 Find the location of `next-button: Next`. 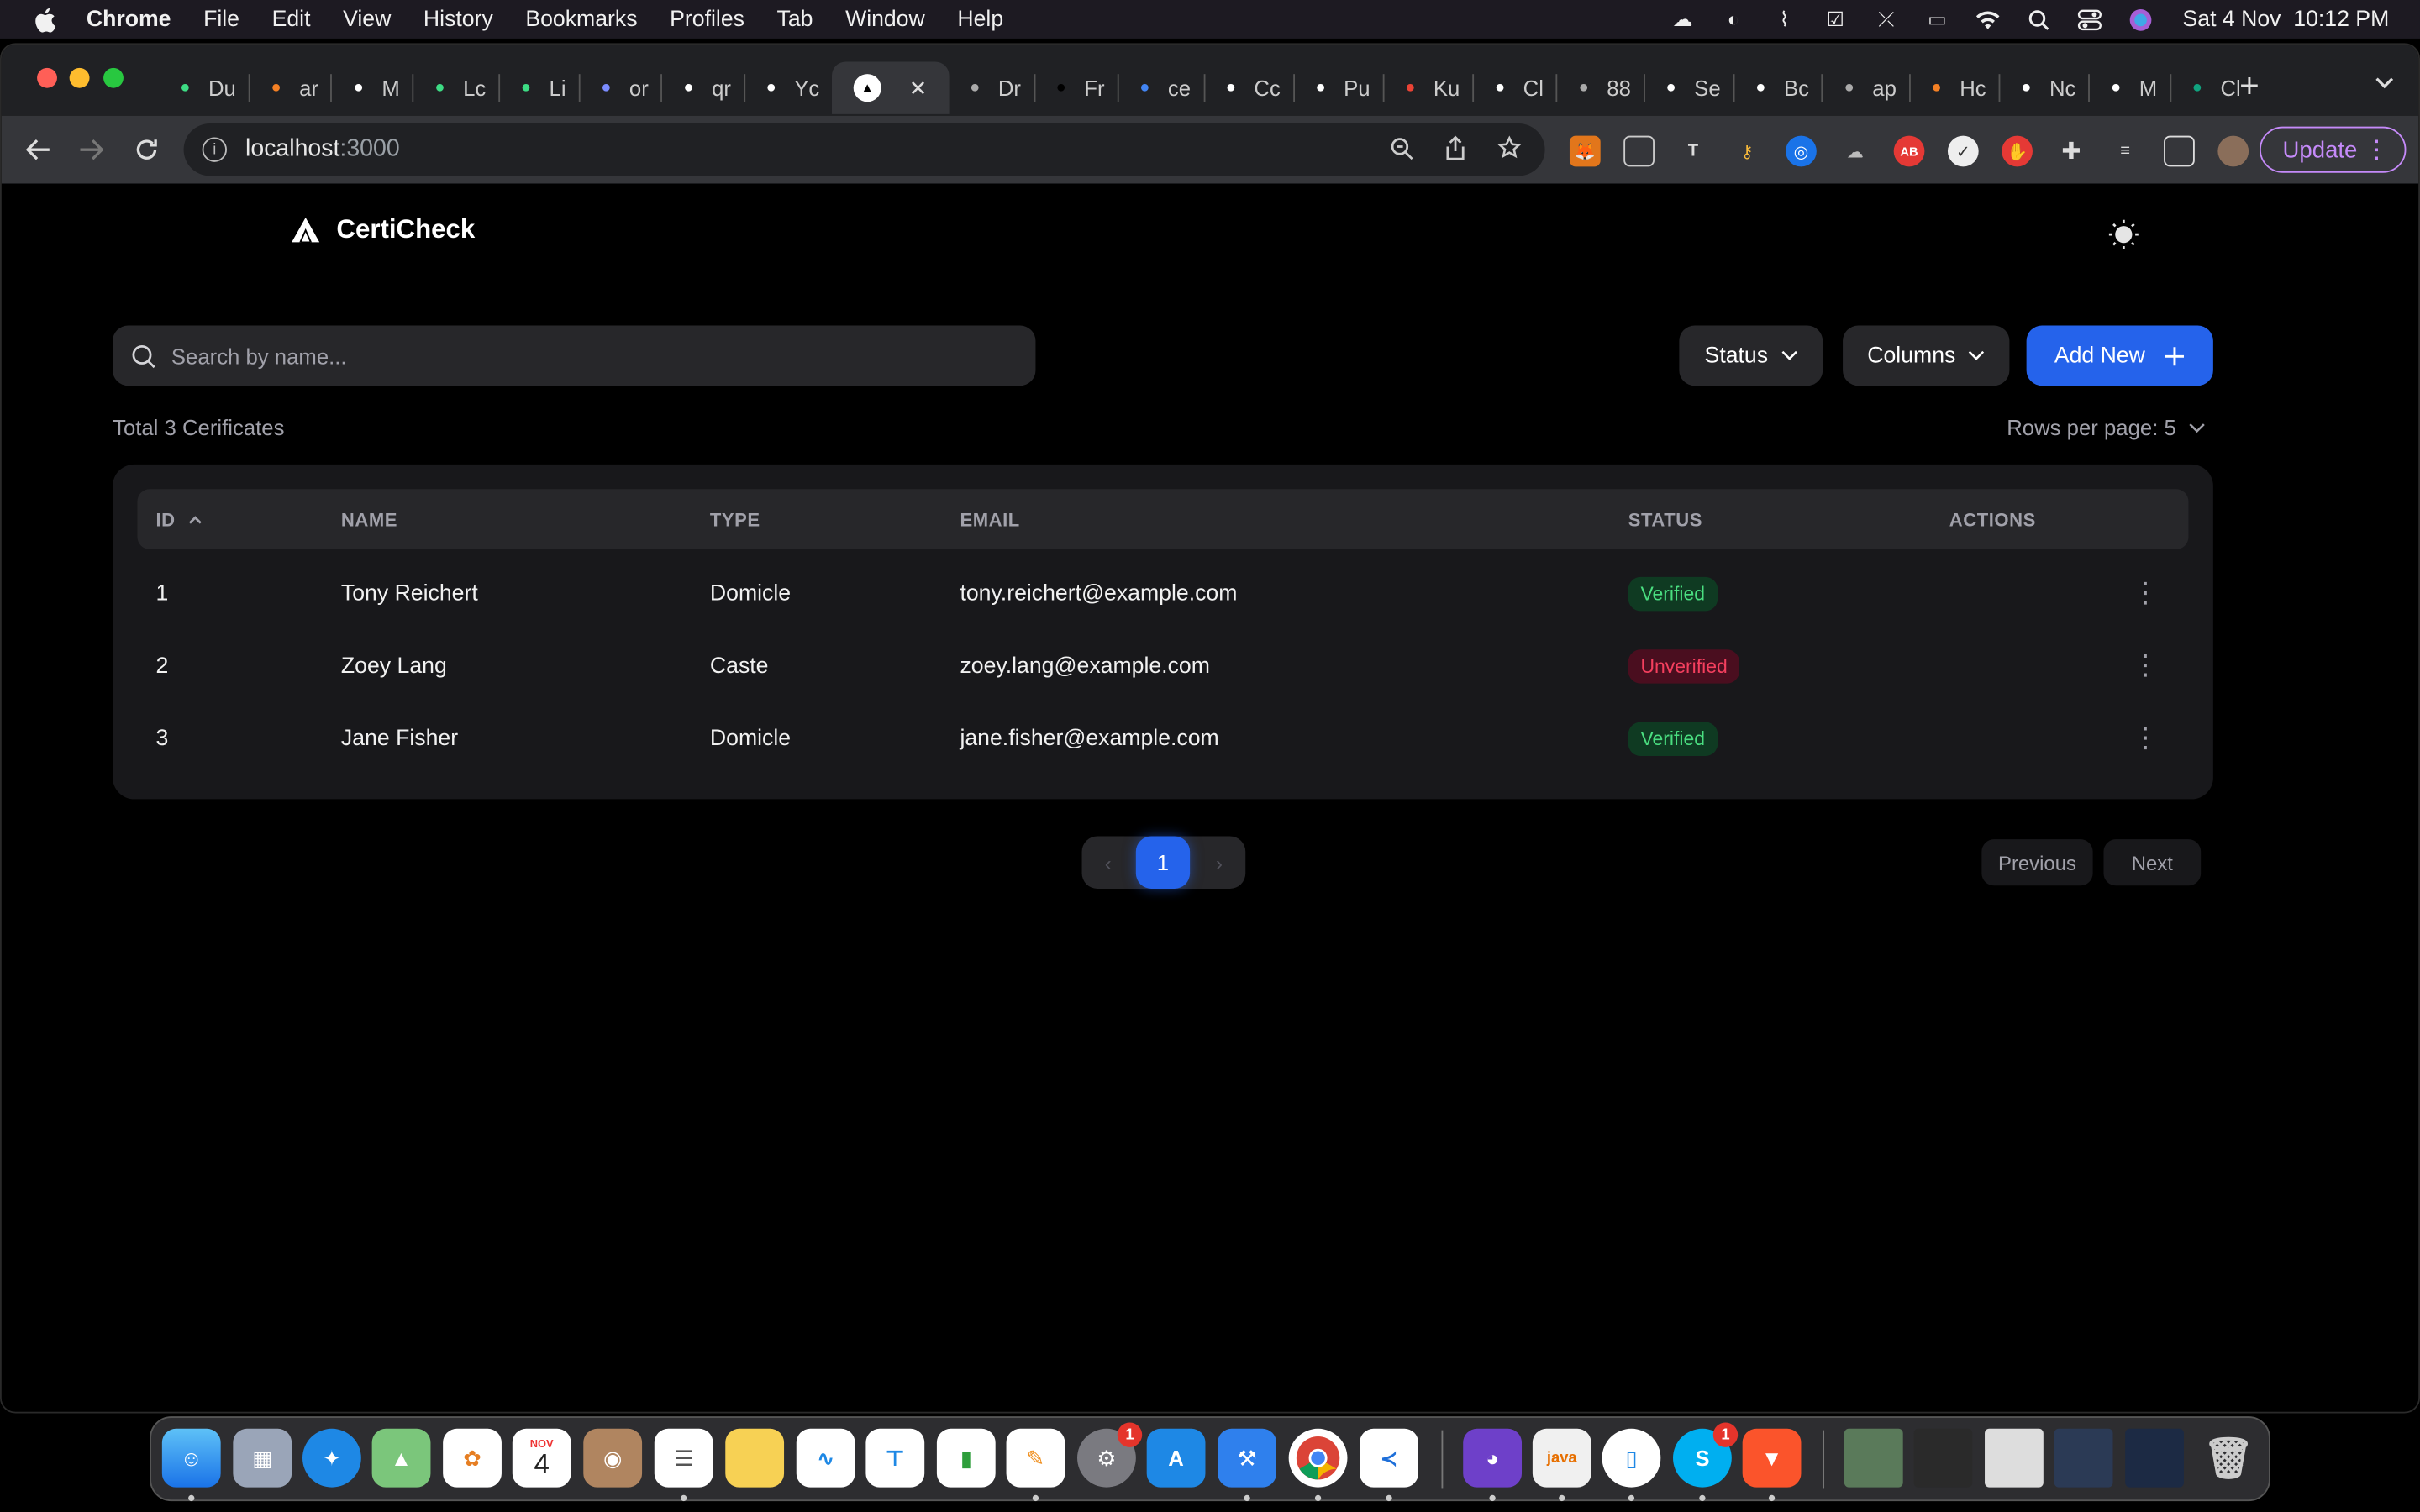

next-button: Next is located at coordinates (2152, 862).